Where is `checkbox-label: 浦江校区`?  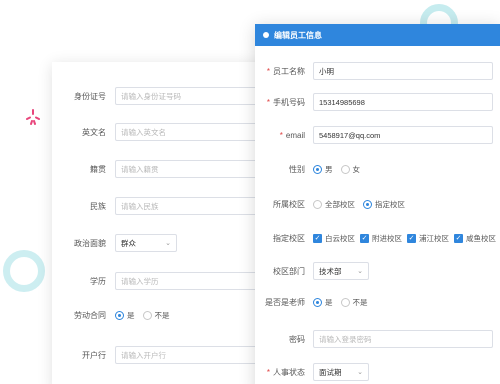 checkbox-label: 浦江校区 is located at coordinates (434, 238).